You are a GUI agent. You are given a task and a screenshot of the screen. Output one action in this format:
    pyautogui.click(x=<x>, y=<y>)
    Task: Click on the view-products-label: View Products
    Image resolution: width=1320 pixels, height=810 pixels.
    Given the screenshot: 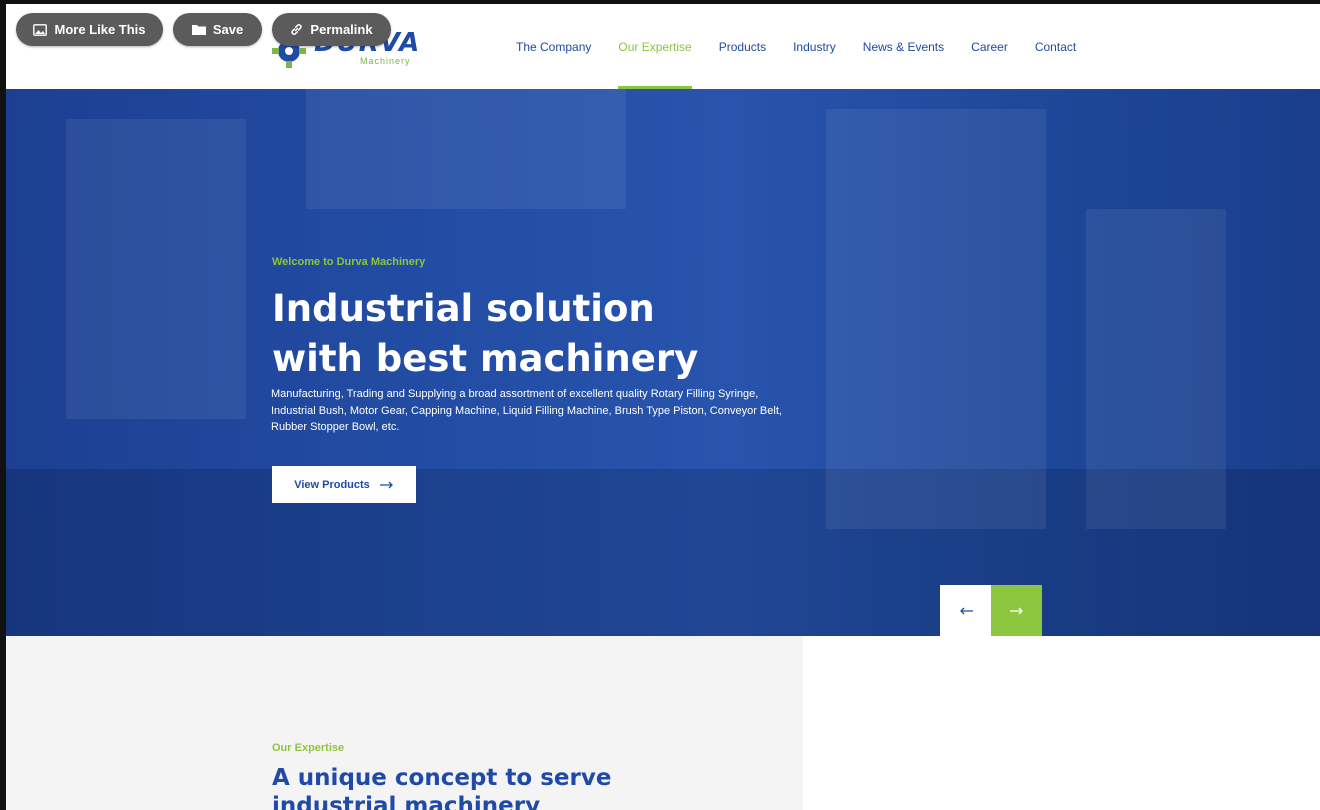 What is the action you would take?
    pyautogui.click(x=332, y=484)
    